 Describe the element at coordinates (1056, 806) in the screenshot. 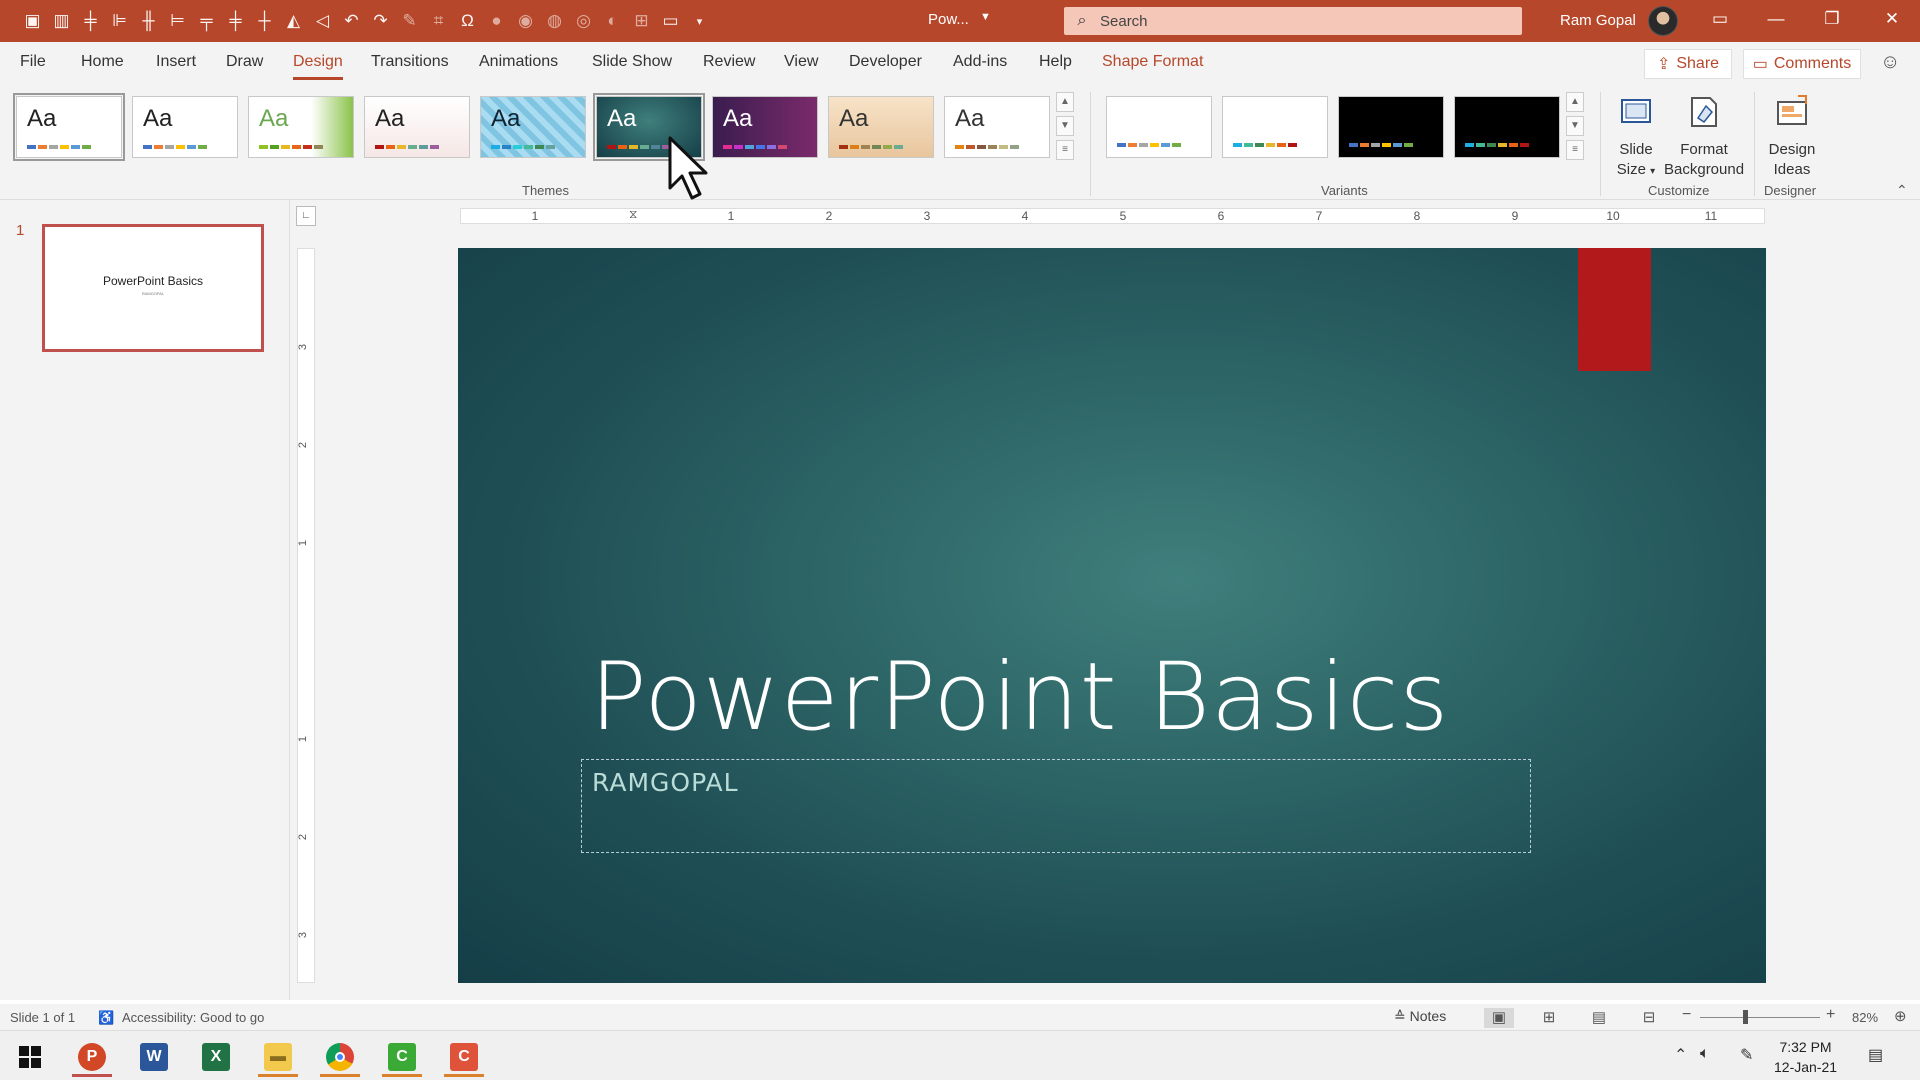

I see `subtitle-placeholder: RAMGOPAL` at that location.